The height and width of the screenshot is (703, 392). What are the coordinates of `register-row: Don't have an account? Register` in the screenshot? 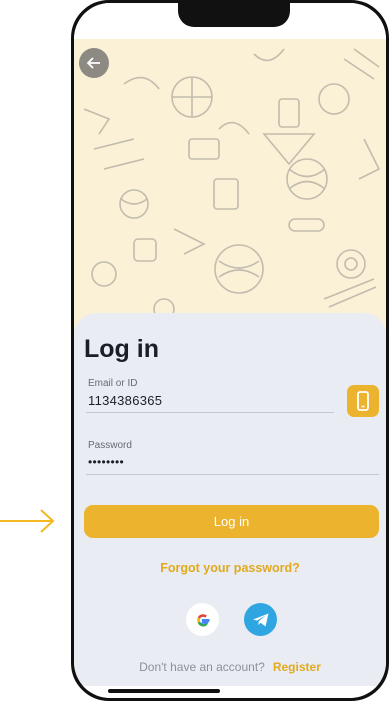 It's located at (230, 667).